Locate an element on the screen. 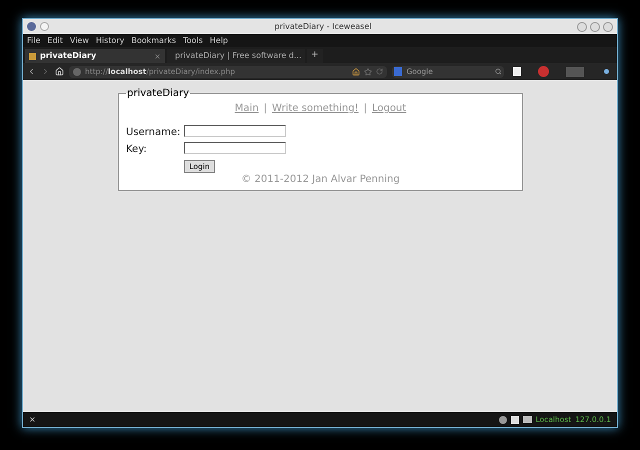 The image size is (640, 450). forward-icon is located at coordinates (45, 71).